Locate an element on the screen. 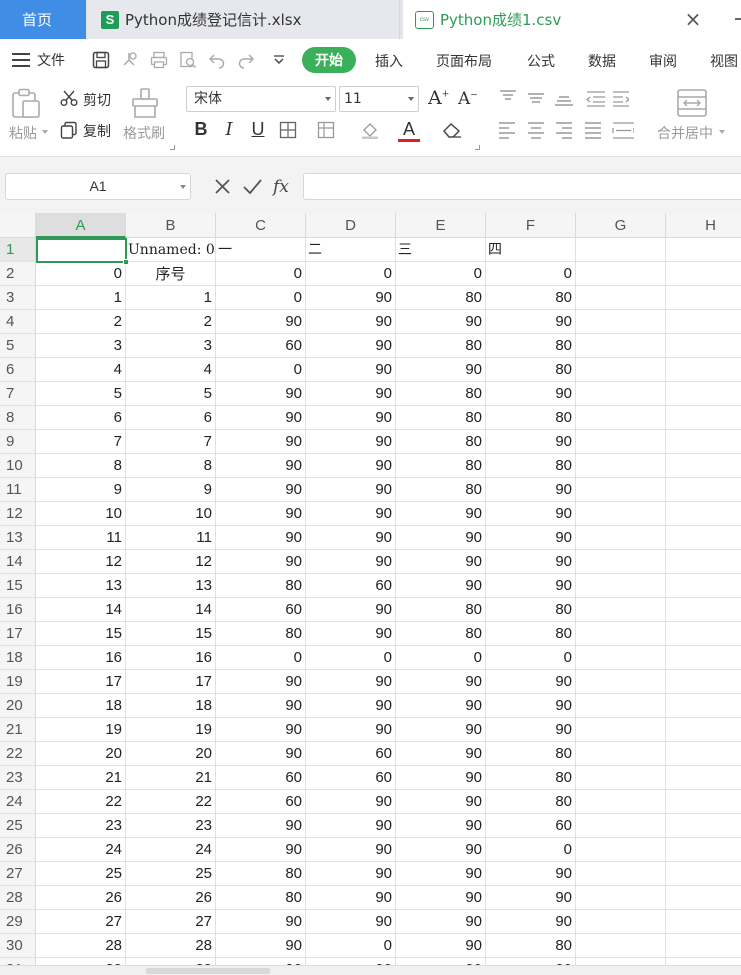 The image size is (741, 975). save-icon is located at coordinates (101, 60).